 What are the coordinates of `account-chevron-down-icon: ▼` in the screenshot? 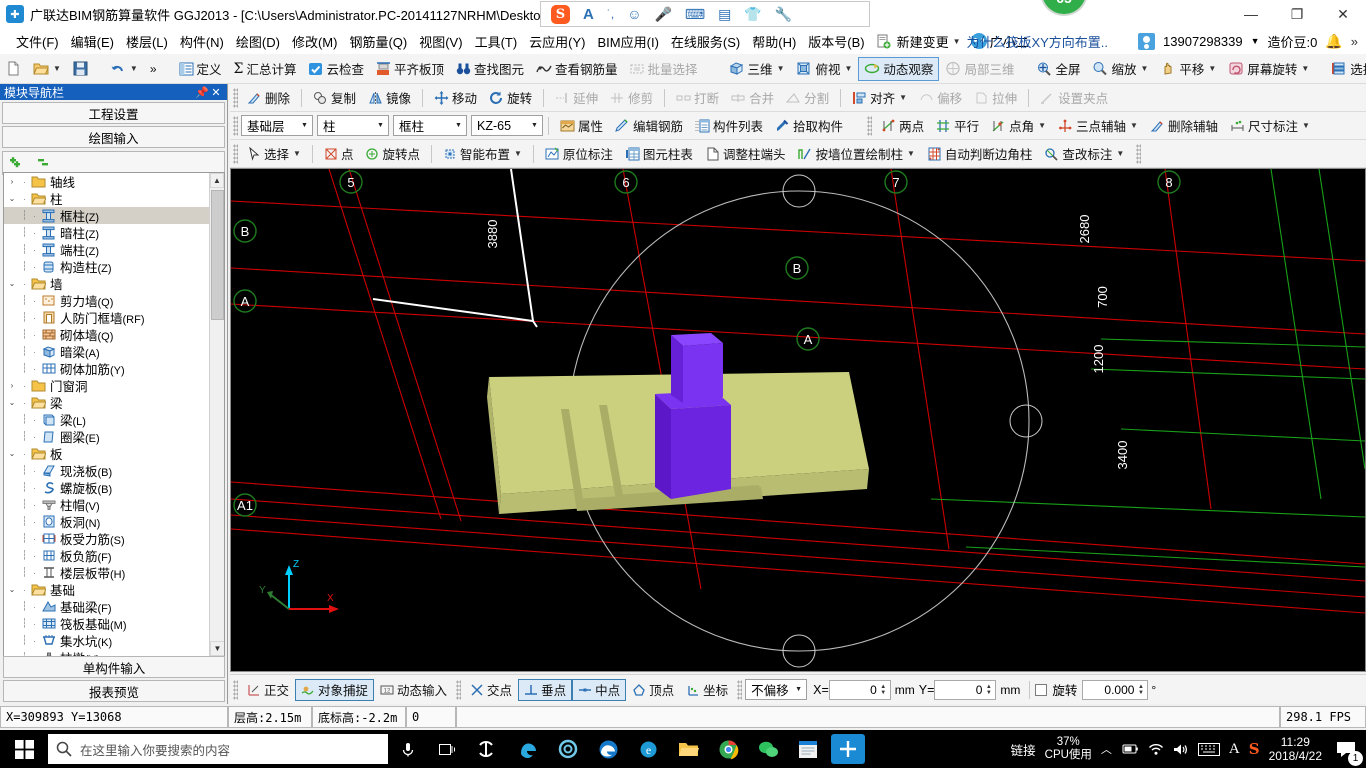 It's located at (1255, 41).